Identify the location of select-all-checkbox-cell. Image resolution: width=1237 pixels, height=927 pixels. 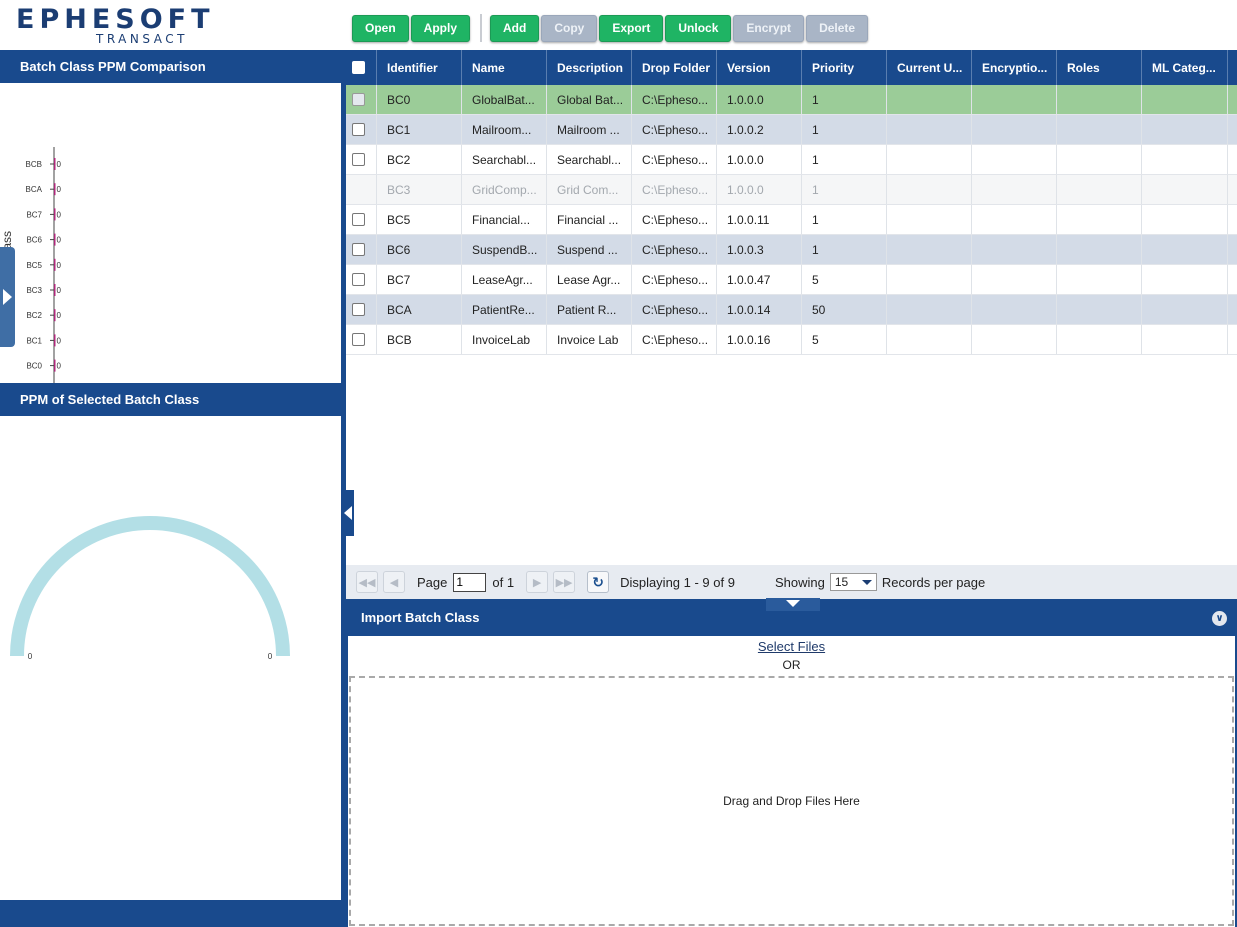
(361, 67).